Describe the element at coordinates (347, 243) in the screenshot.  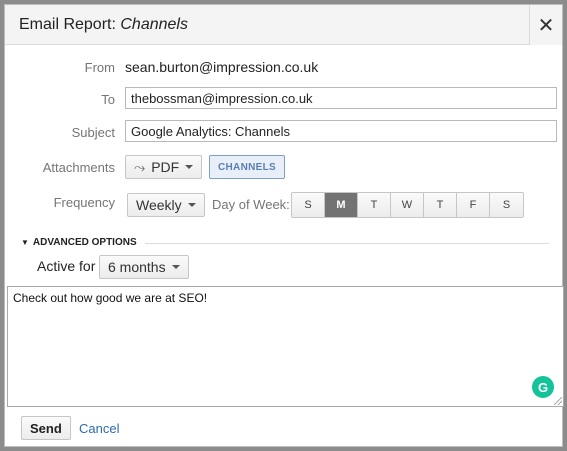
I see `advanced-options-divider` at that location.